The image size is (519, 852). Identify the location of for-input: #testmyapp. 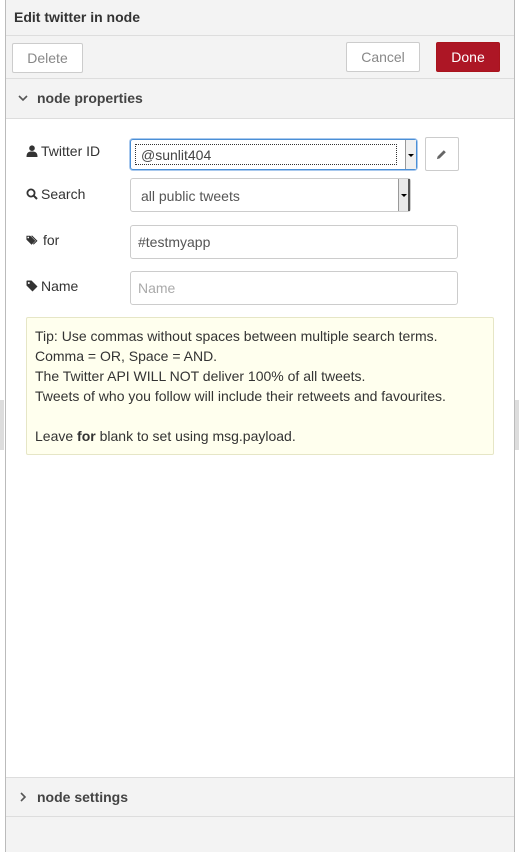
(294, 242).